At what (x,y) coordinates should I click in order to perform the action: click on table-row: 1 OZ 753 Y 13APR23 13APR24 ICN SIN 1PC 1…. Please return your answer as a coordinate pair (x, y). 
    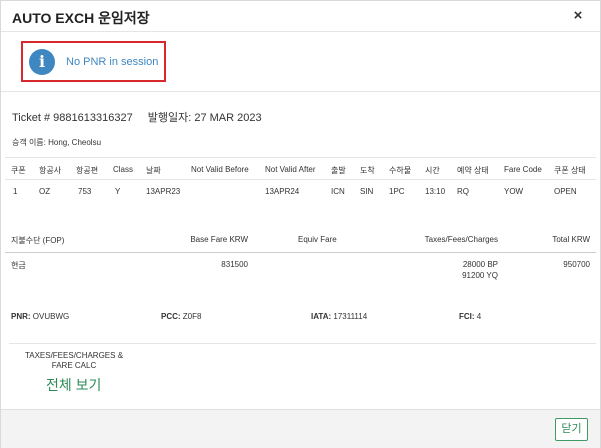
    Looking at the image, I should click on (300, 192).